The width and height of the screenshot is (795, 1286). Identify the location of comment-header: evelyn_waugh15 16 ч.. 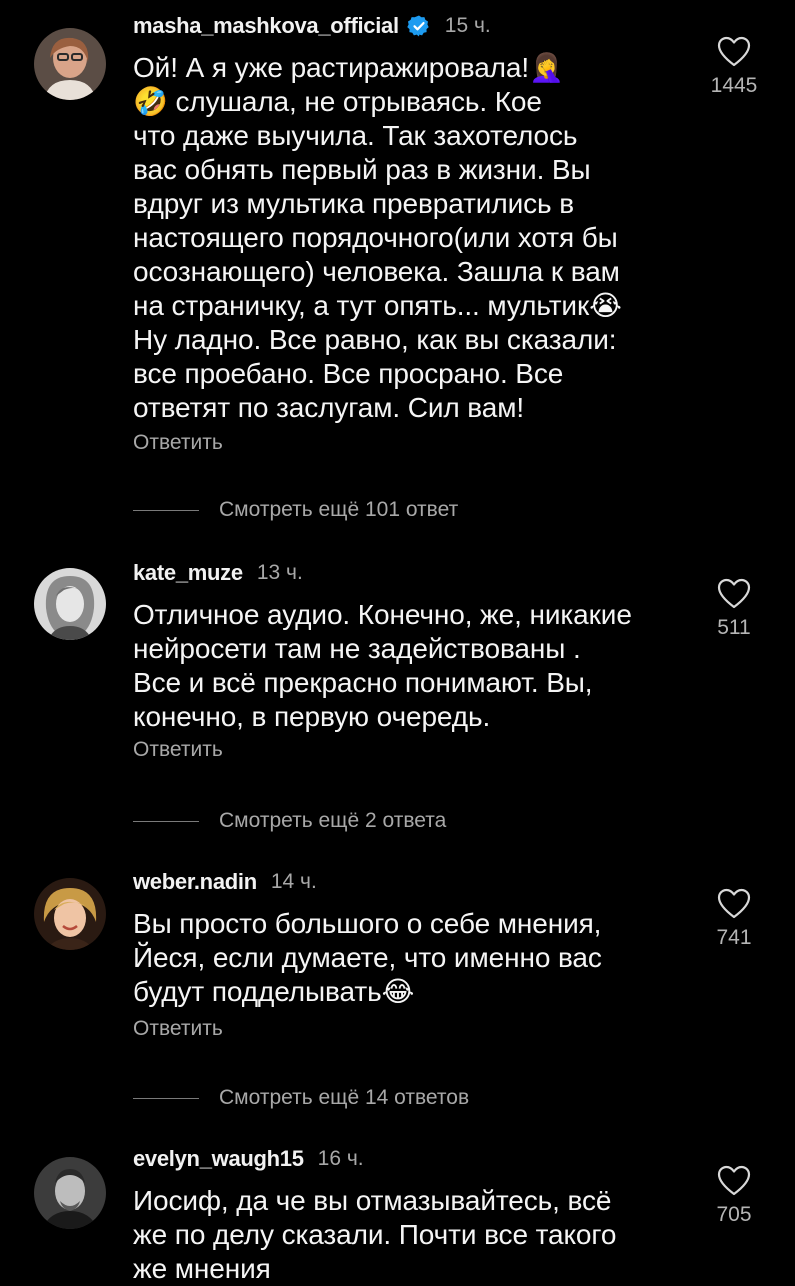
(248, 1159).